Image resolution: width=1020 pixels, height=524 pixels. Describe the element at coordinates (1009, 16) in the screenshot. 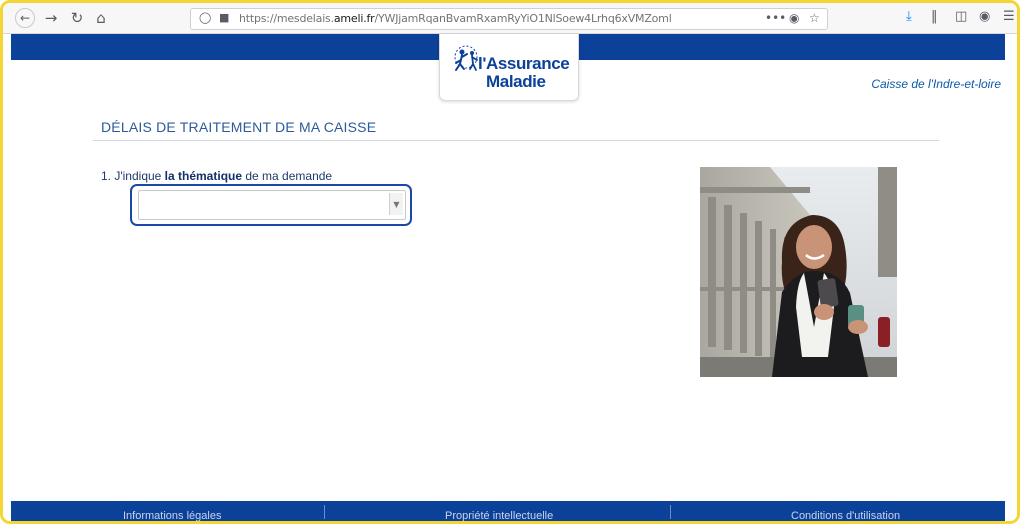

I see `menu-icon: ☰` at that location.